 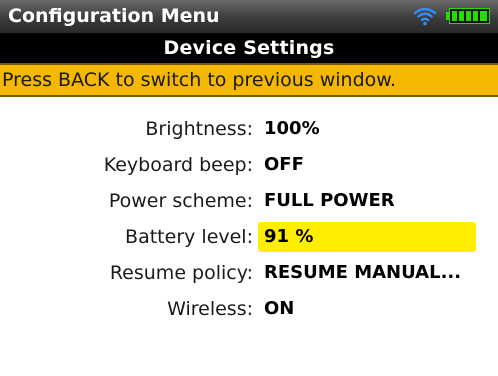 What do you see at coordinates (199, 129) in the screenshot?
I see `setting-label: Brightness:` at bounding box center [199, 129].